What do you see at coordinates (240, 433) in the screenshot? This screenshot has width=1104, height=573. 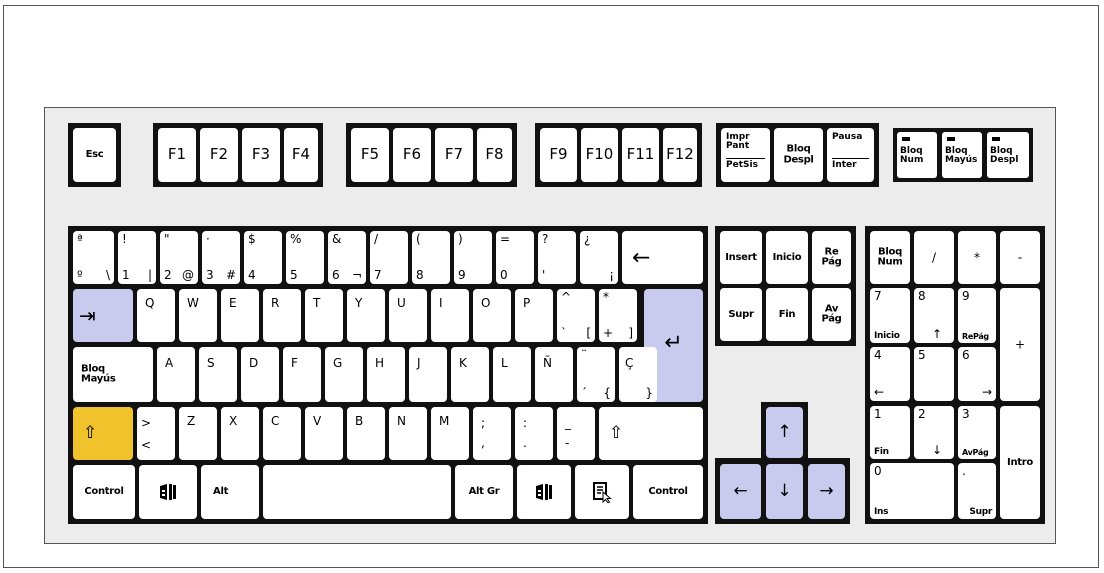 I see `key-x: X` at bounding box center [240, 433].